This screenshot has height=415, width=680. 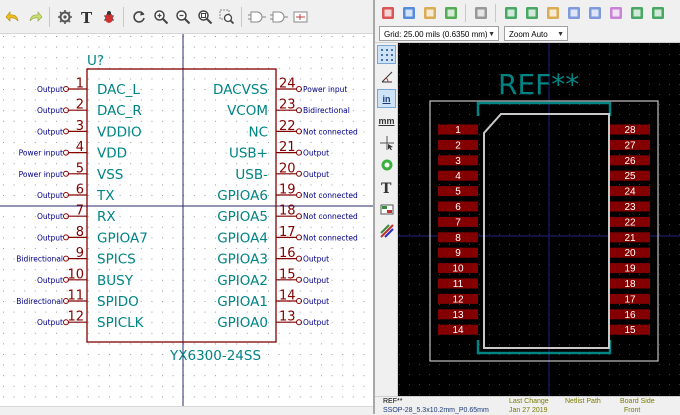 I want to click on redo-icon, so click(x=34, y=17).